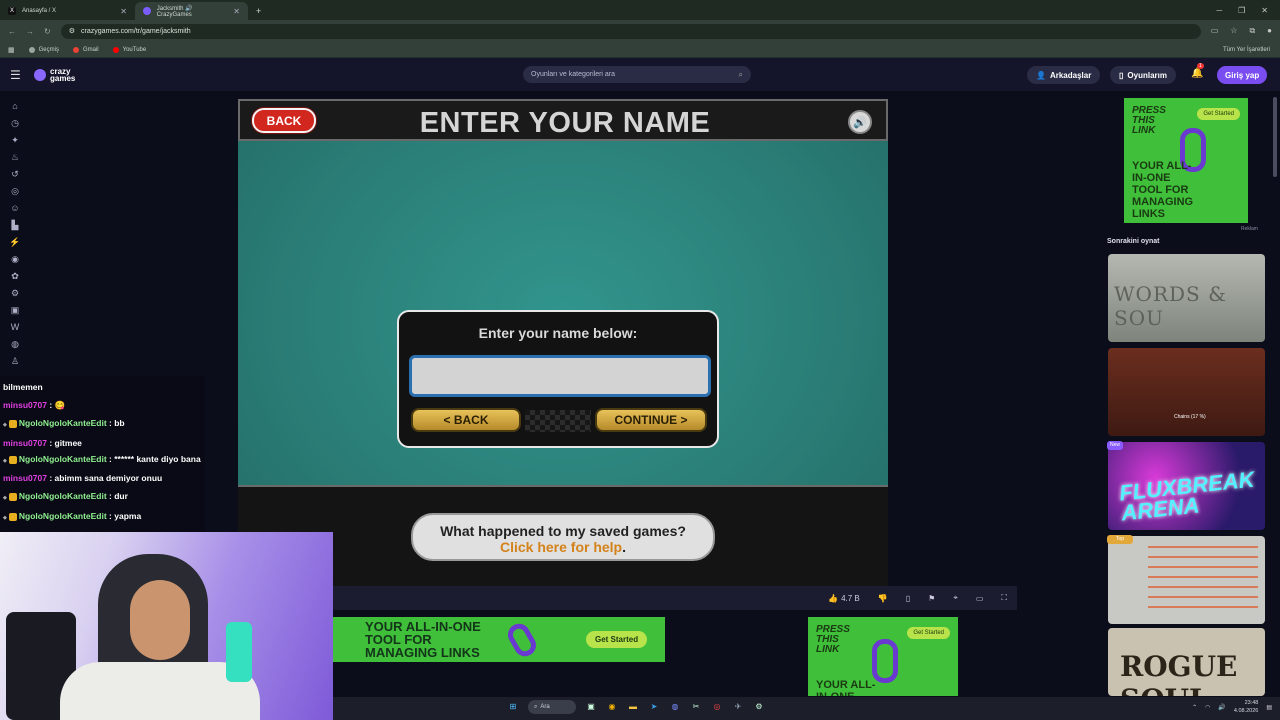  I want to click on search-input: Oyunları ve kategorileri ara ⌕, so click(637, 74).